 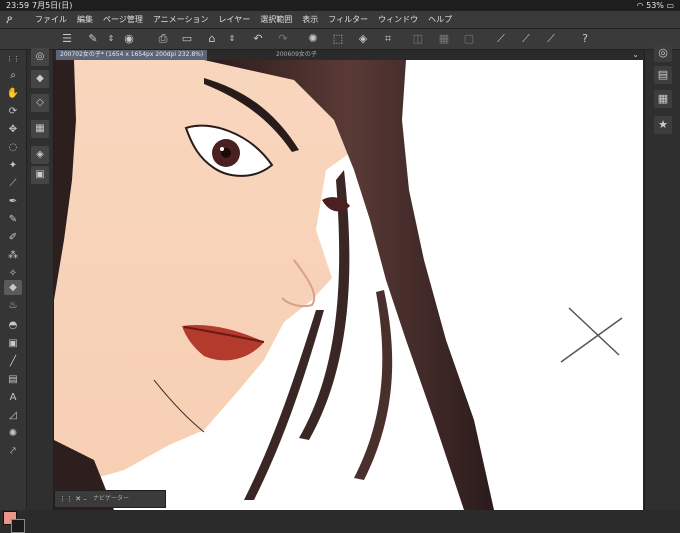 What do you see at coordinates (551, 39) in the screenshot?
I see `pen-settings-icon: ⟋` at bounding box center [551, 39].